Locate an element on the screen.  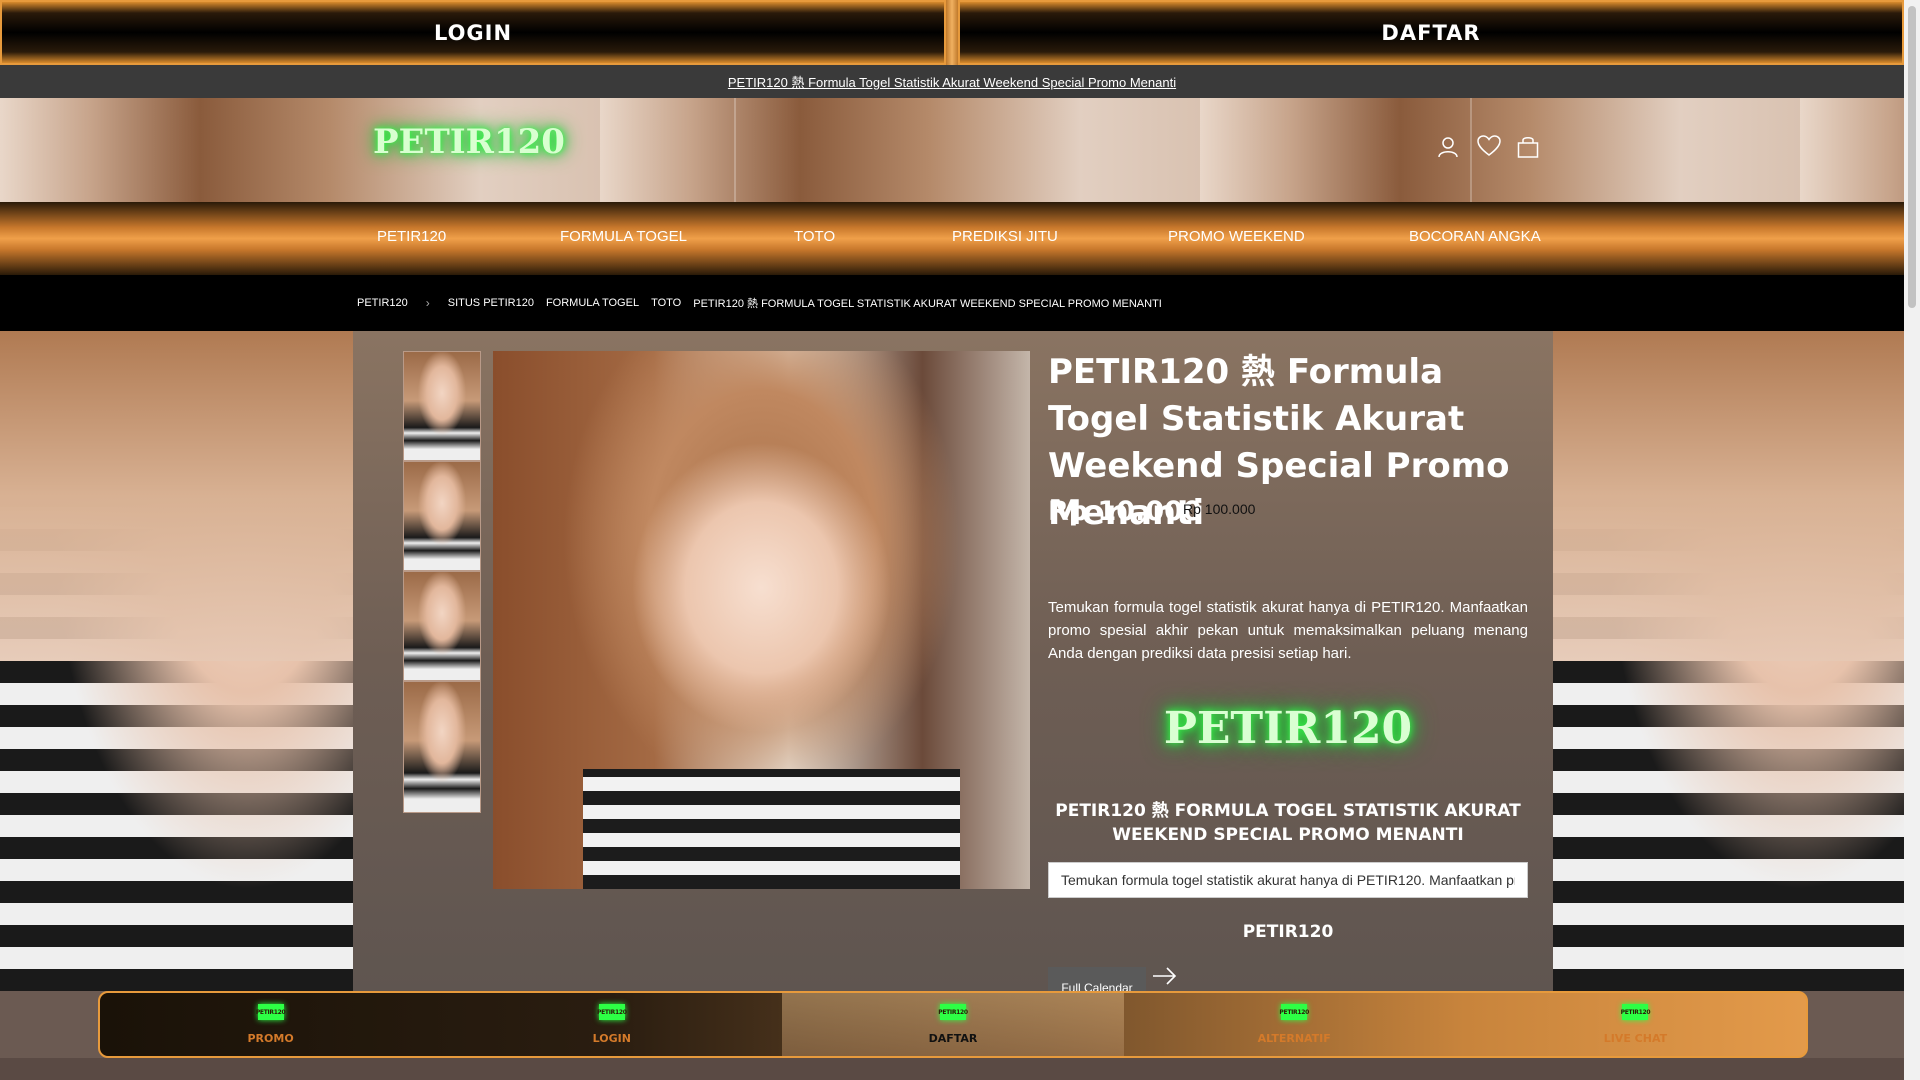
chevron-right-icon: › is located at coordinates (427, 303).